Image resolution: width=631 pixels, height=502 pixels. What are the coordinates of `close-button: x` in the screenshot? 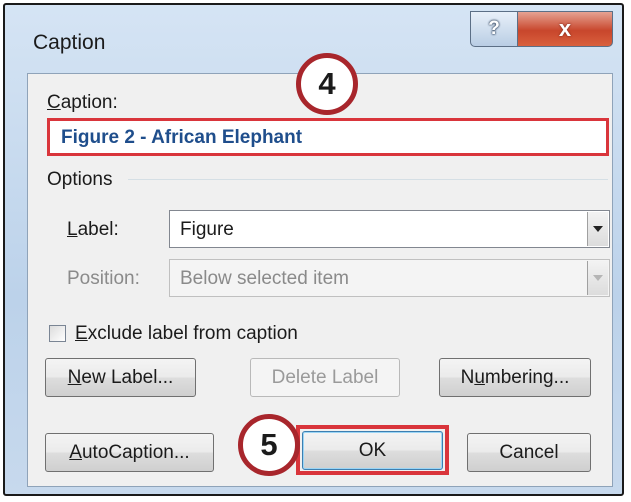 It's located at (565, 29).